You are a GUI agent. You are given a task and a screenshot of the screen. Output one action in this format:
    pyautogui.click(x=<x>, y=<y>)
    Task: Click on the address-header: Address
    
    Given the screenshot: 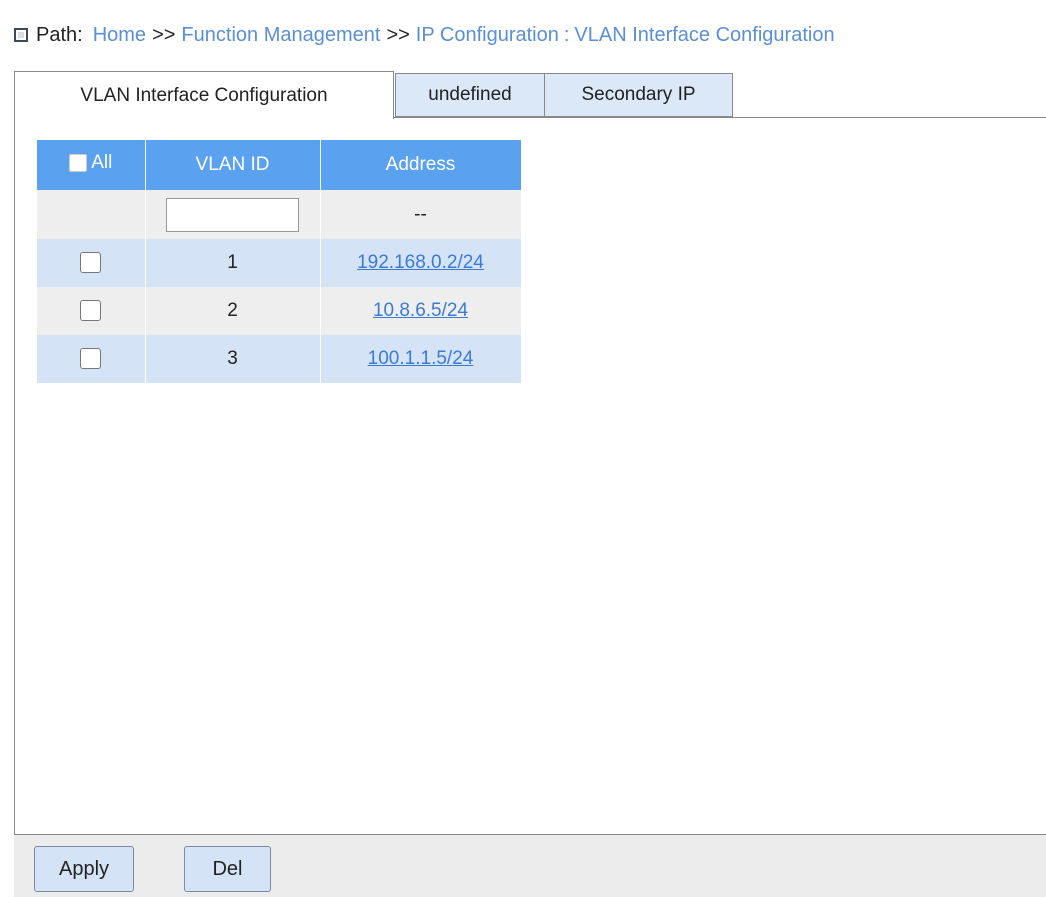 What is the action you would take?
    pyautogui.click(x=421, y=165)
    